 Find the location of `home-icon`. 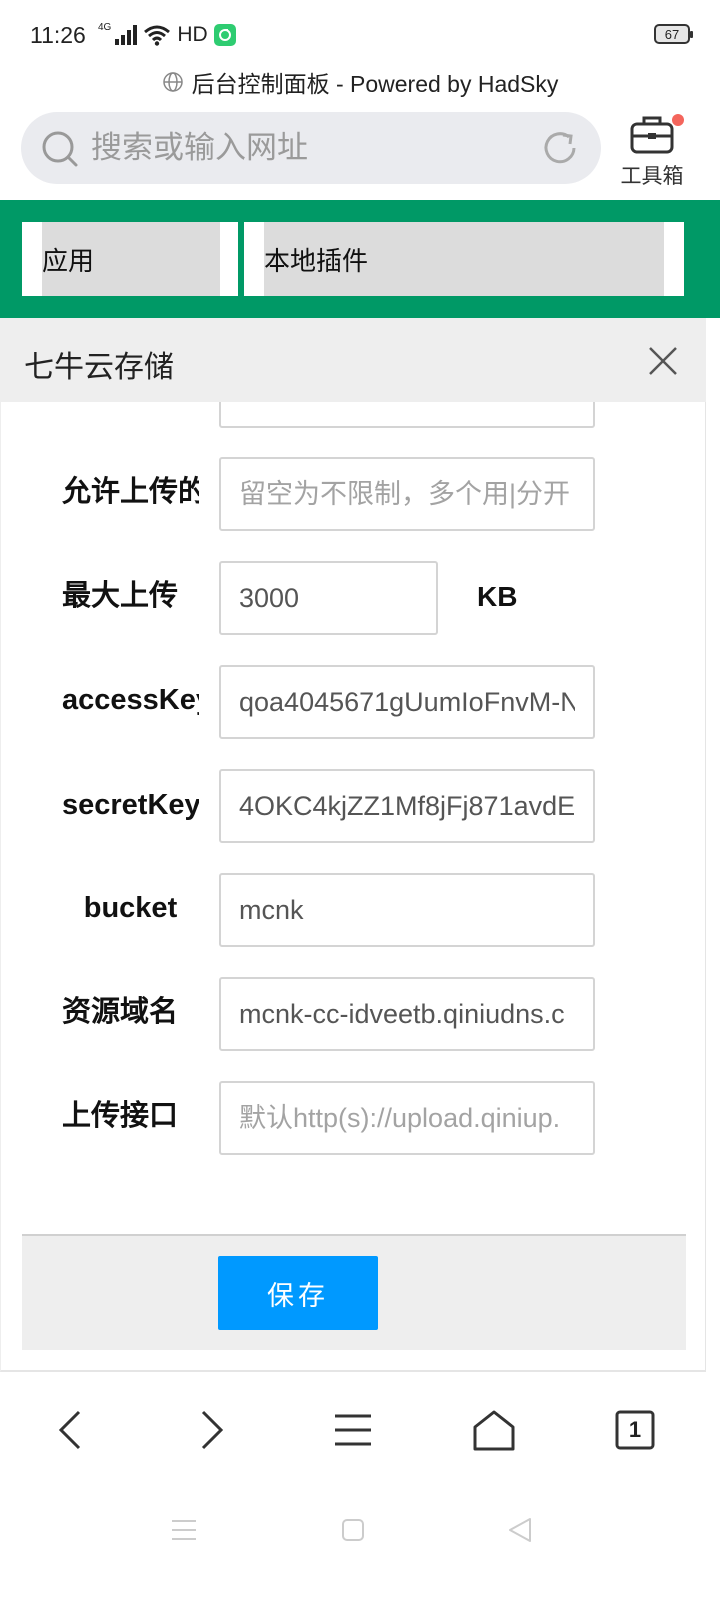

home-icon is located at coordinates (494, 1430).